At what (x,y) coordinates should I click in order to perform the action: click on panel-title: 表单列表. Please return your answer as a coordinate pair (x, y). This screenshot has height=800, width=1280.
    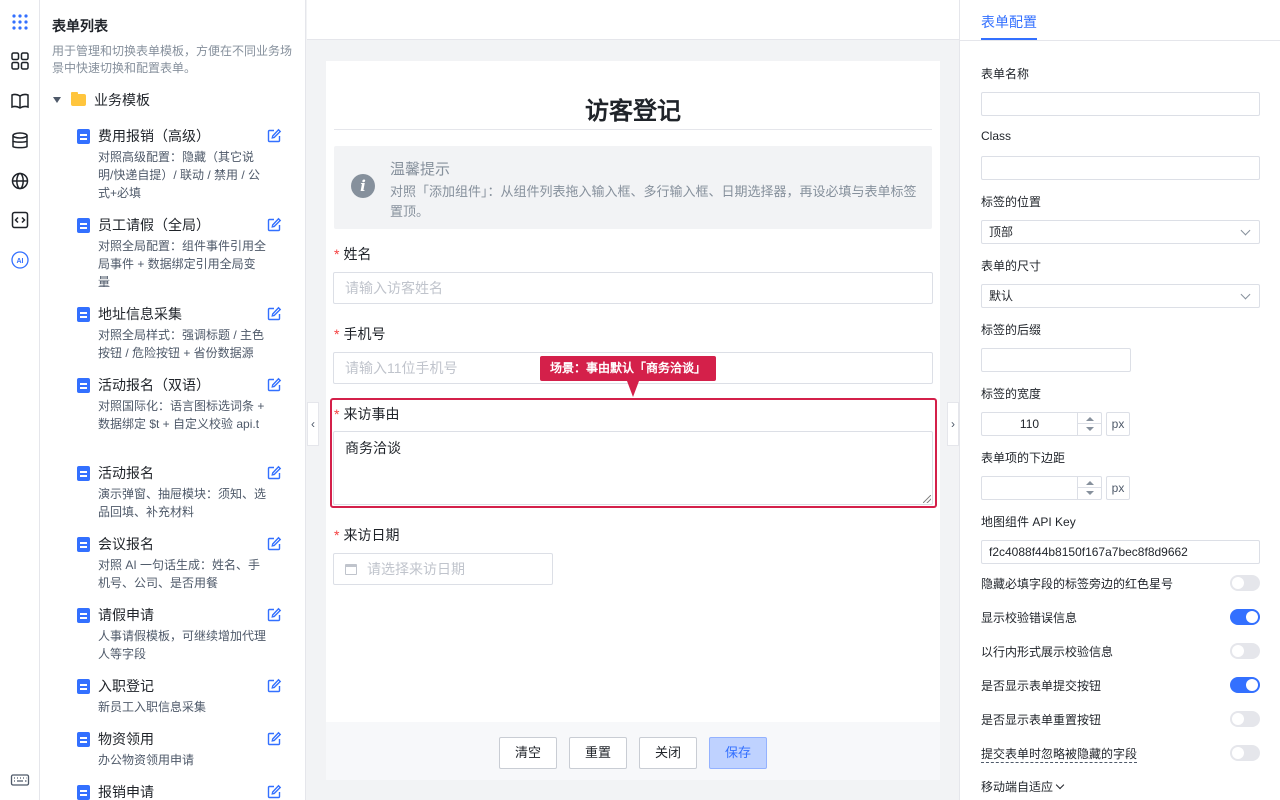
    Looking at the image, I should click on (80, 26).